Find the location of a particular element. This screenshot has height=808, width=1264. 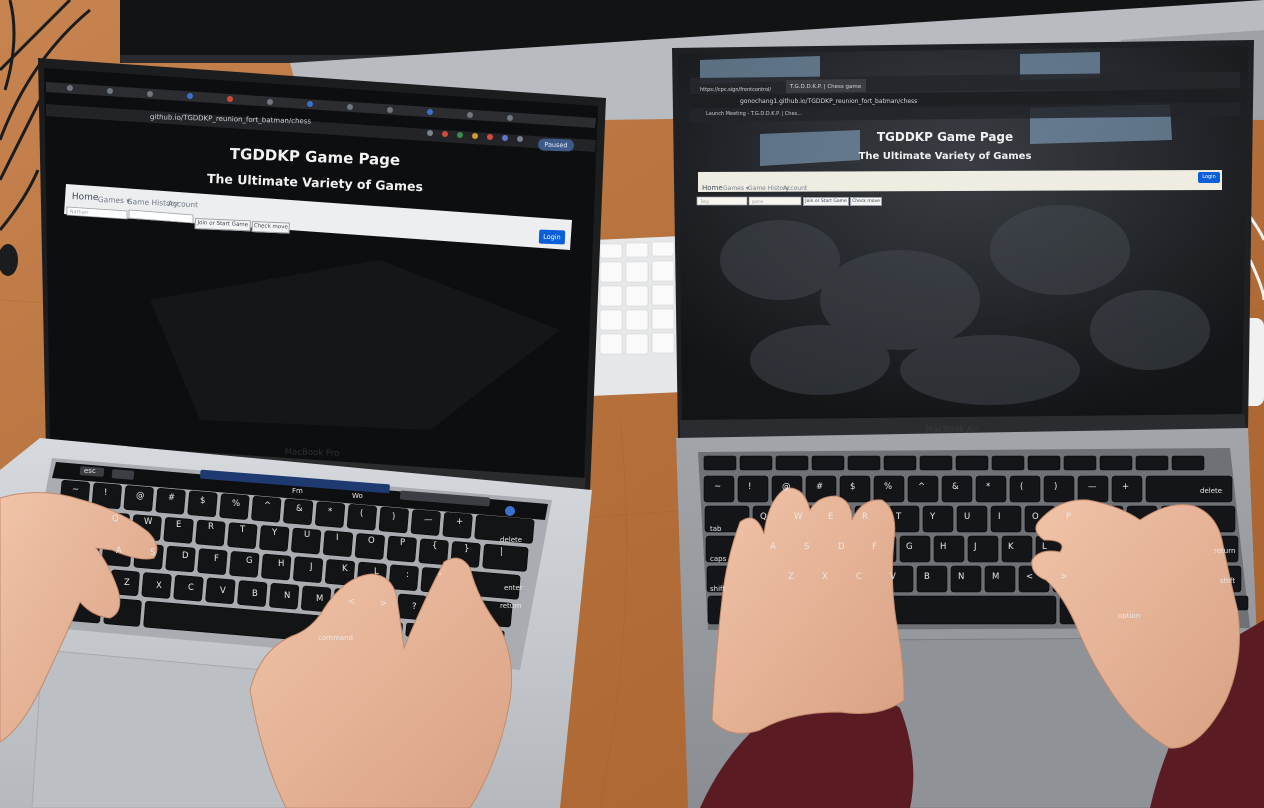

right-key-w: W is located at coordinates (798, 517).